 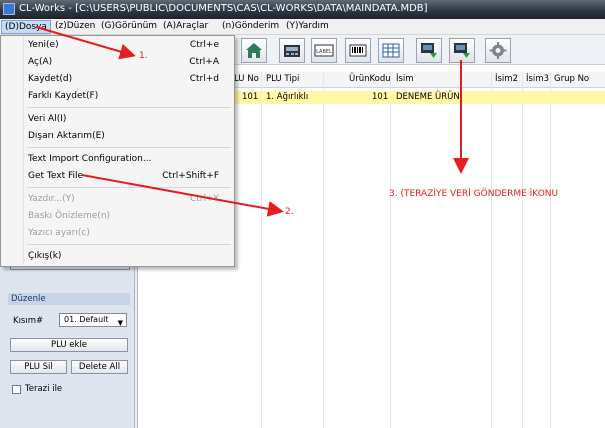 What do you see at coordinates (474, 194) in the screenshot?
I see `annotation-label-3: 3. (TERAZİYE VERİ GÖNDERME İKONU` at bounding box center [474, 194].